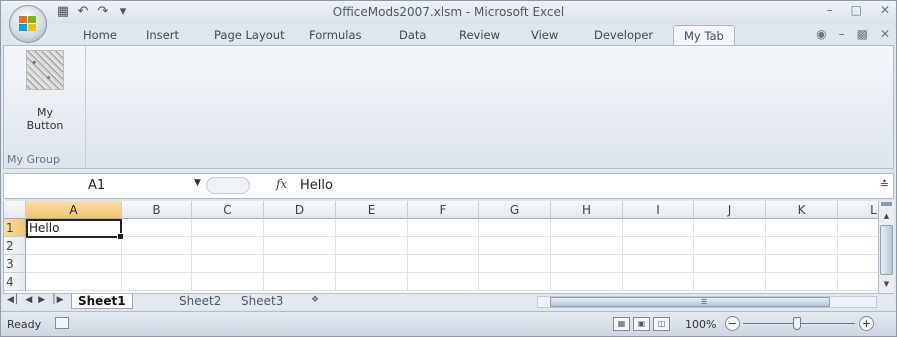 This screenshot has height=337, width=897. What do you see at coordinates (228, 210) in the screenshot?
I see `column-header: C` at bounding box center [228, 210].